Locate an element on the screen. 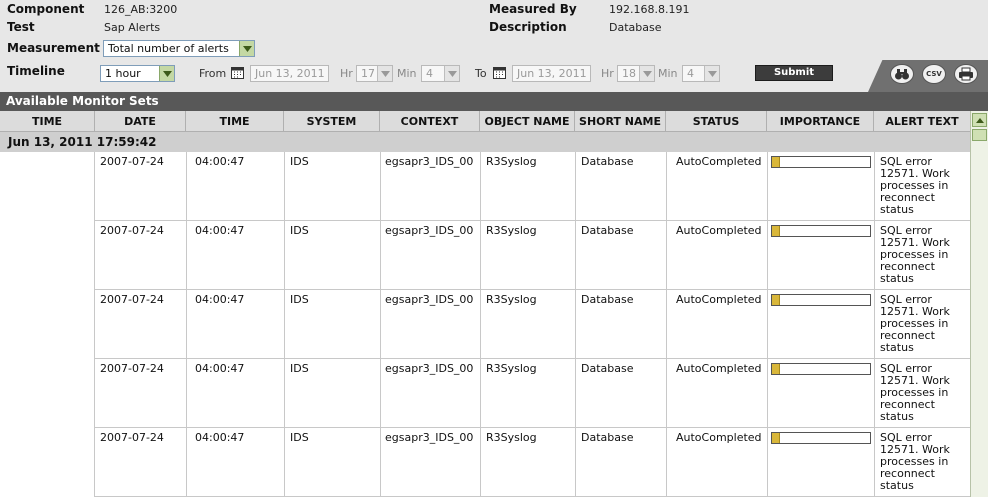 Image resolution: width=988 pixels, height=497 pixels. from-label: From is located at coordinates (213, 73).